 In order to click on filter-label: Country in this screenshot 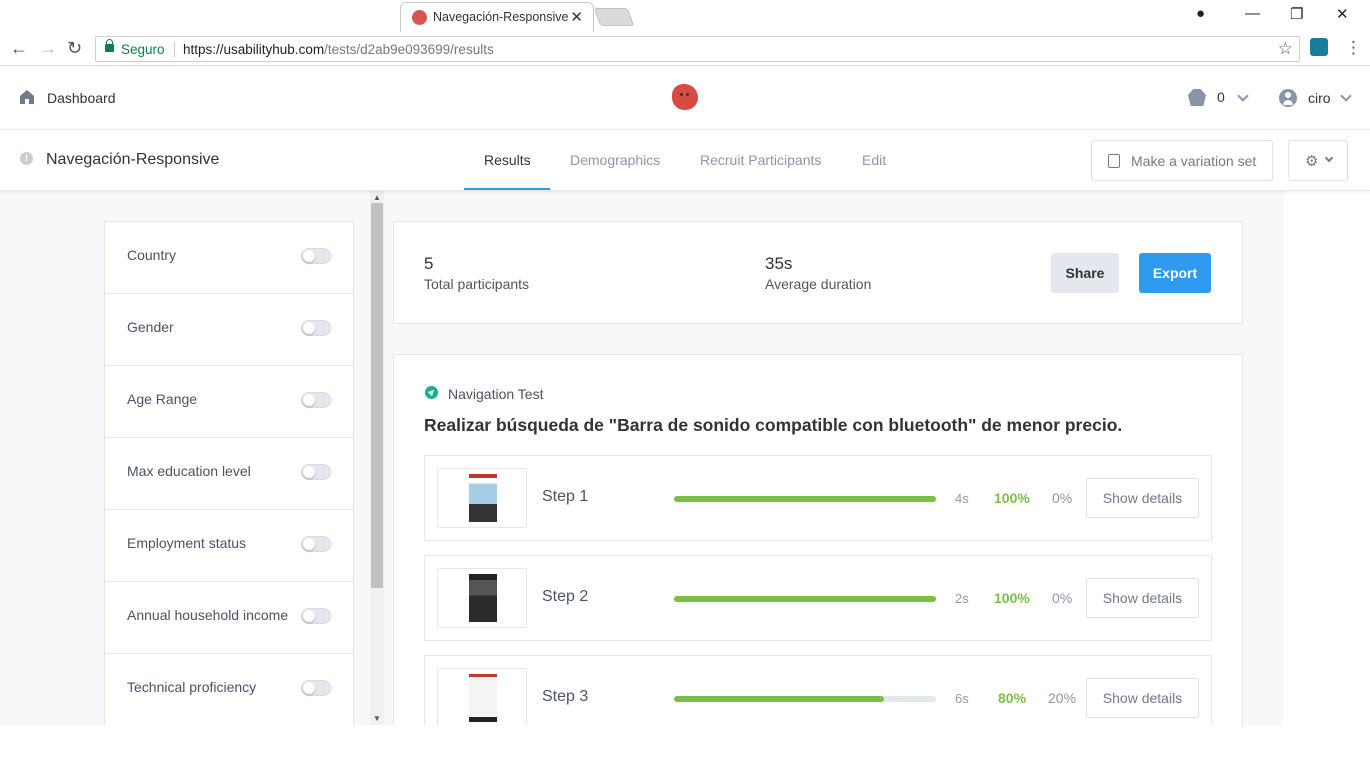, I will do `click(152, 255)`.